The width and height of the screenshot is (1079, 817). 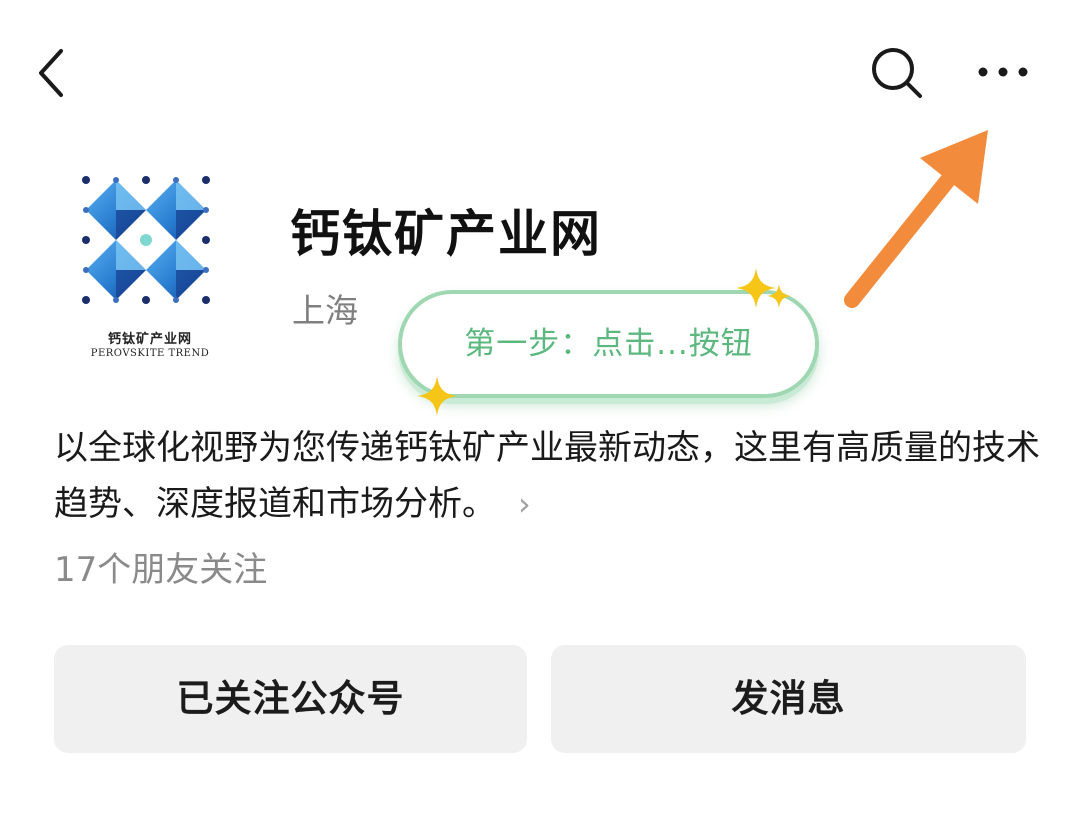 I want to click on chevron-right-icon: ›, so click(x=524, y=504).